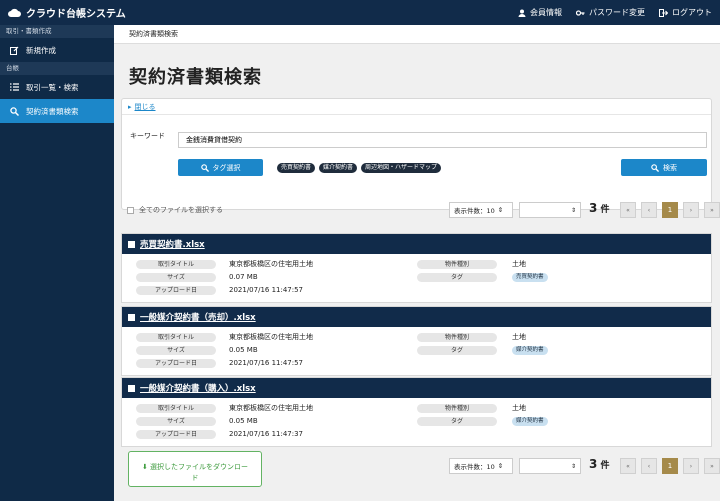  I want to click on sidebar-item-contract-search: 契約済書類検索, so click(57, 111).